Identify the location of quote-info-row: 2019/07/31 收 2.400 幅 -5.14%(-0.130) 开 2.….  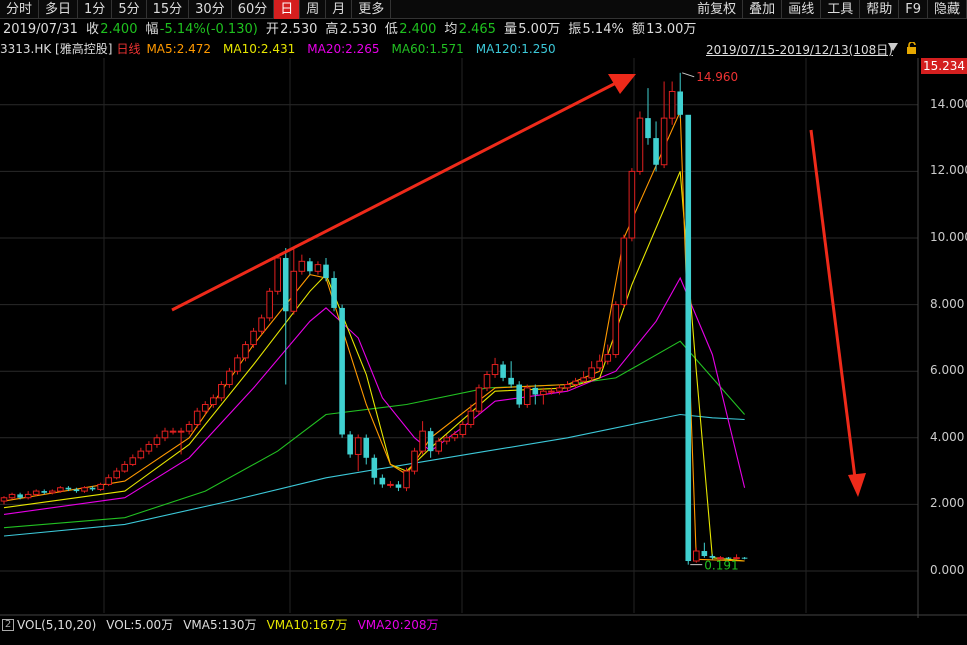
(348, 30).